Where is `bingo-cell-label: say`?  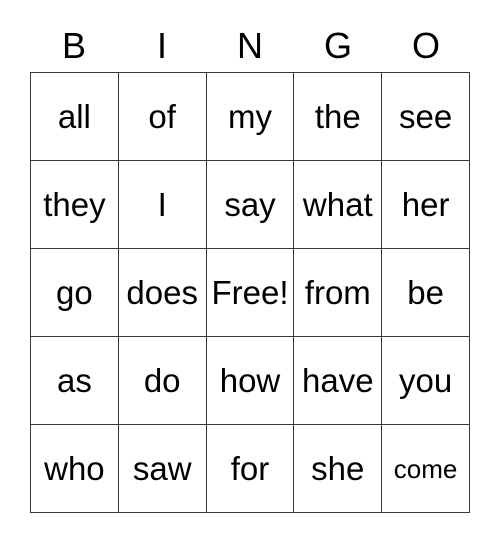 bingo-cell-label: say is located at coordinates (250, 204).